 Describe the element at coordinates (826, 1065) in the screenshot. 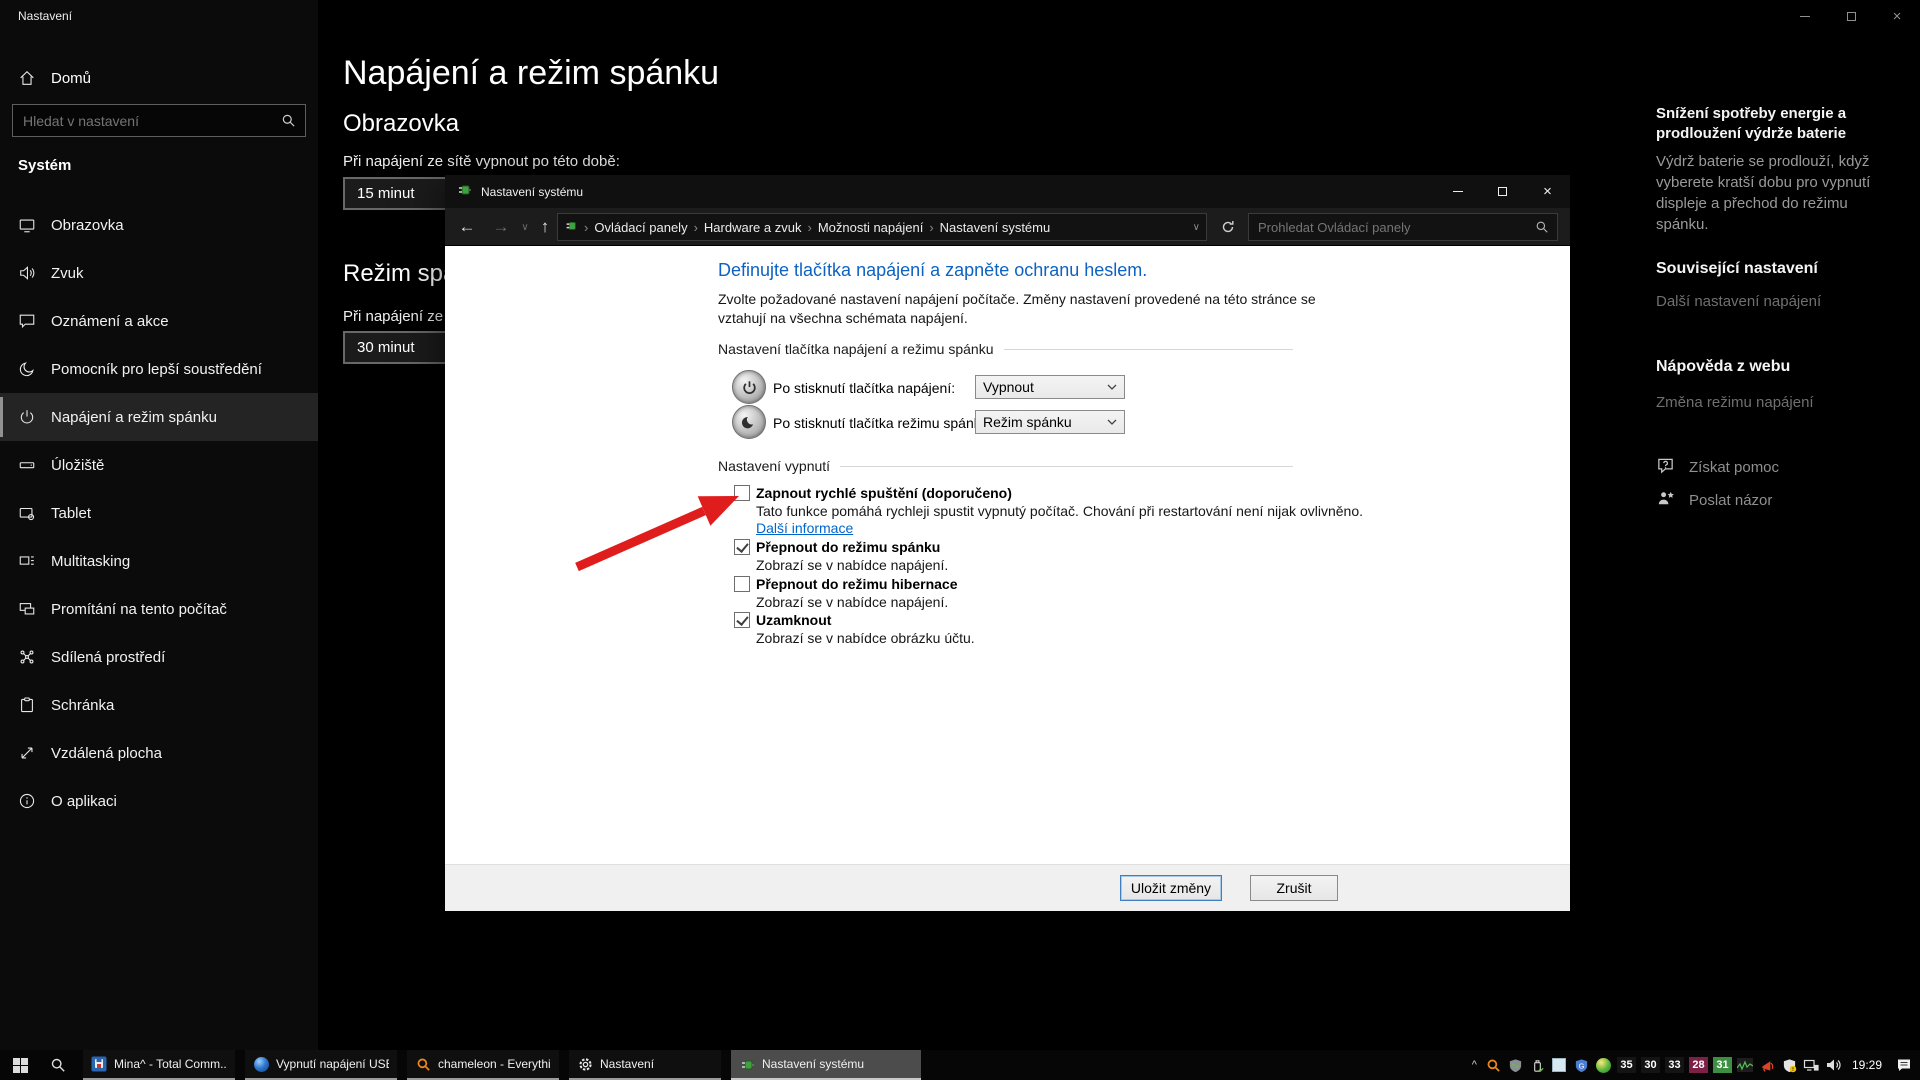

I see `taskbar-button-system-settings: Nastavení systému` at that location.